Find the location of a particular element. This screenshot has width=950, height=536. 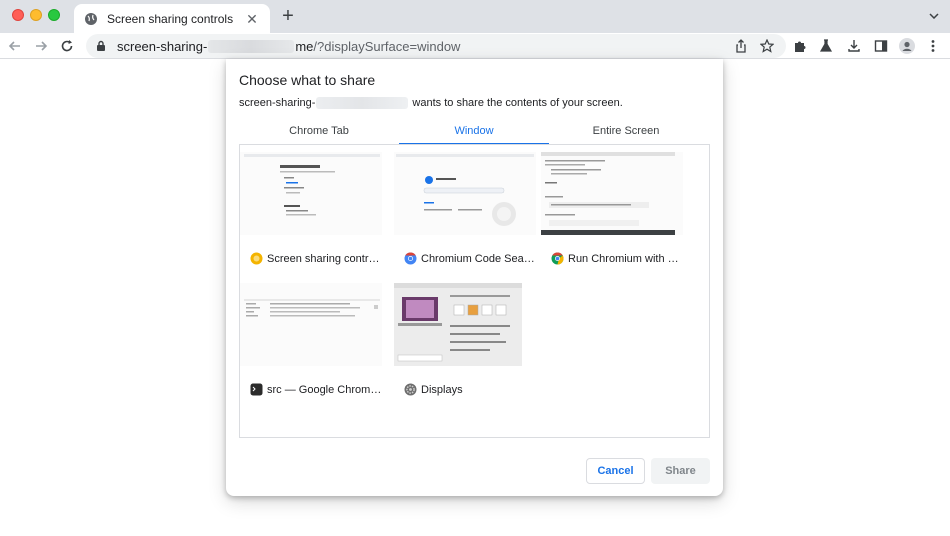

globe-icon is located at coordinates (91, 19).